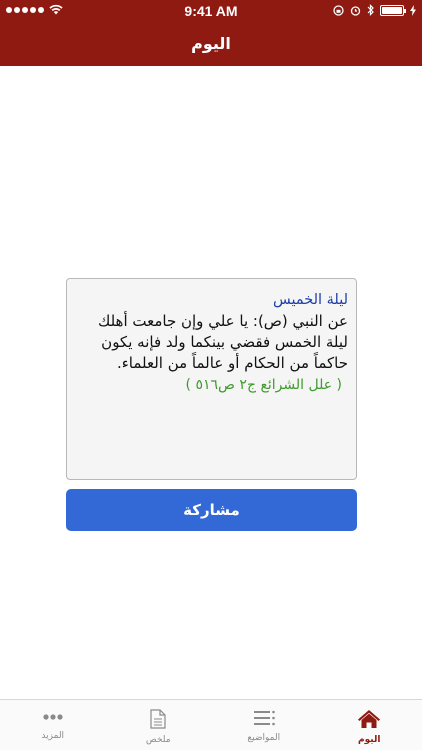 The height and width of the screenshot is (750, 422). I want to click on card-source: ( علل الشرائع ج٢ ص٥١٦ ), so click(263, 385).